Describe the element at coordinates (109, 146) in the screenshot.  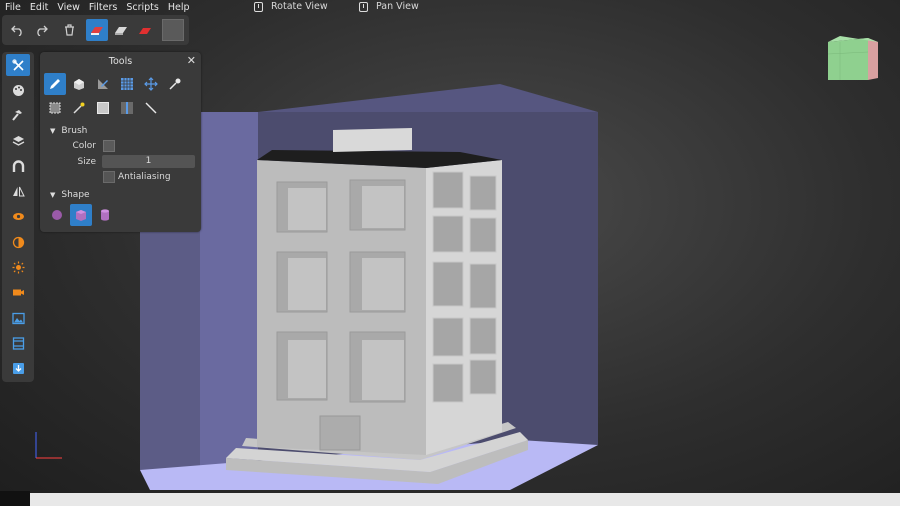
I see `brush-color-swatch` at that location.